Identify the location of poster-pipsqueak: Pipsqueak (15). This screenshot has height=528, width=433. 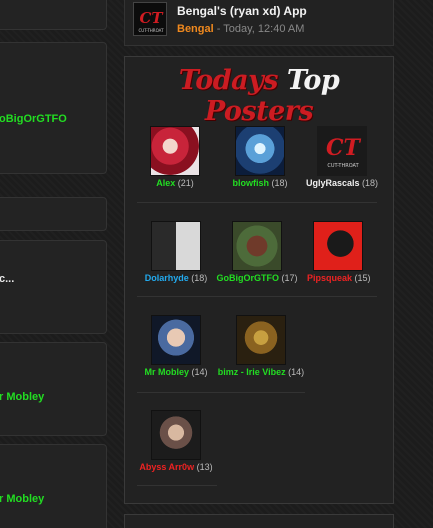
(339, 252).